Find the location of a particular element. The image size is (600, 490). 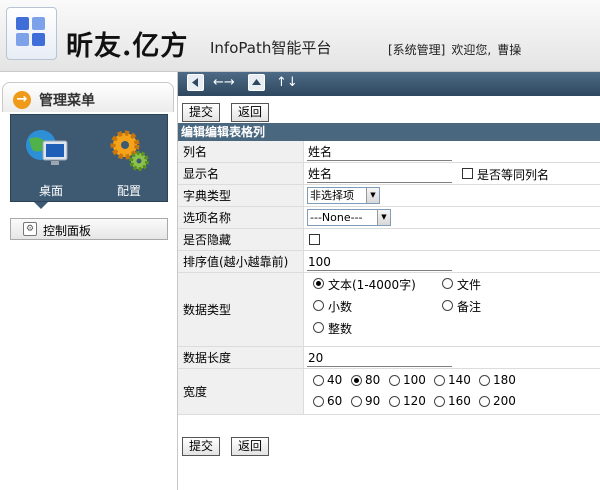

brand-name: 昕友.亿方 is located at coordinates (127, 46).